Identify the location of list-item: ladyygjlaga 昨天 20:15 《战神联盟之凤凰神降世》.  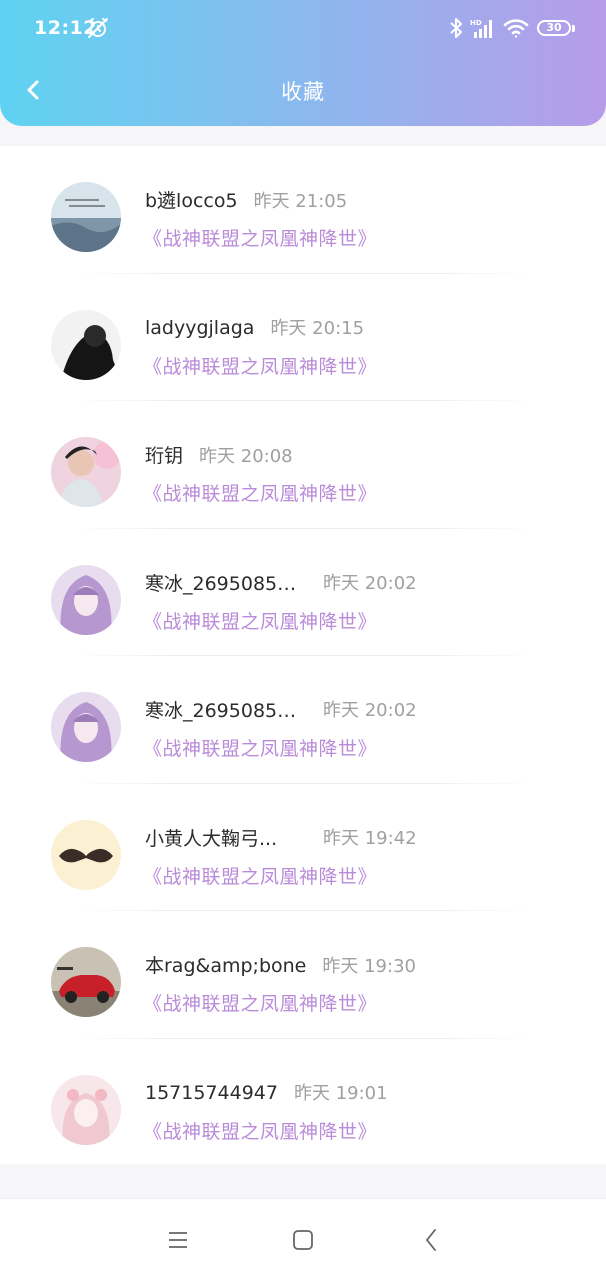
(303, 337).